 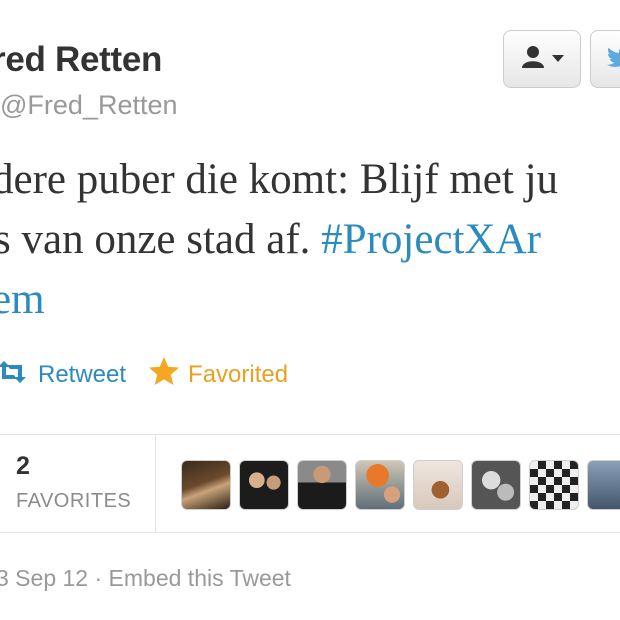 I want to click on profile-name: red Retten, so click(x=81, y=60).